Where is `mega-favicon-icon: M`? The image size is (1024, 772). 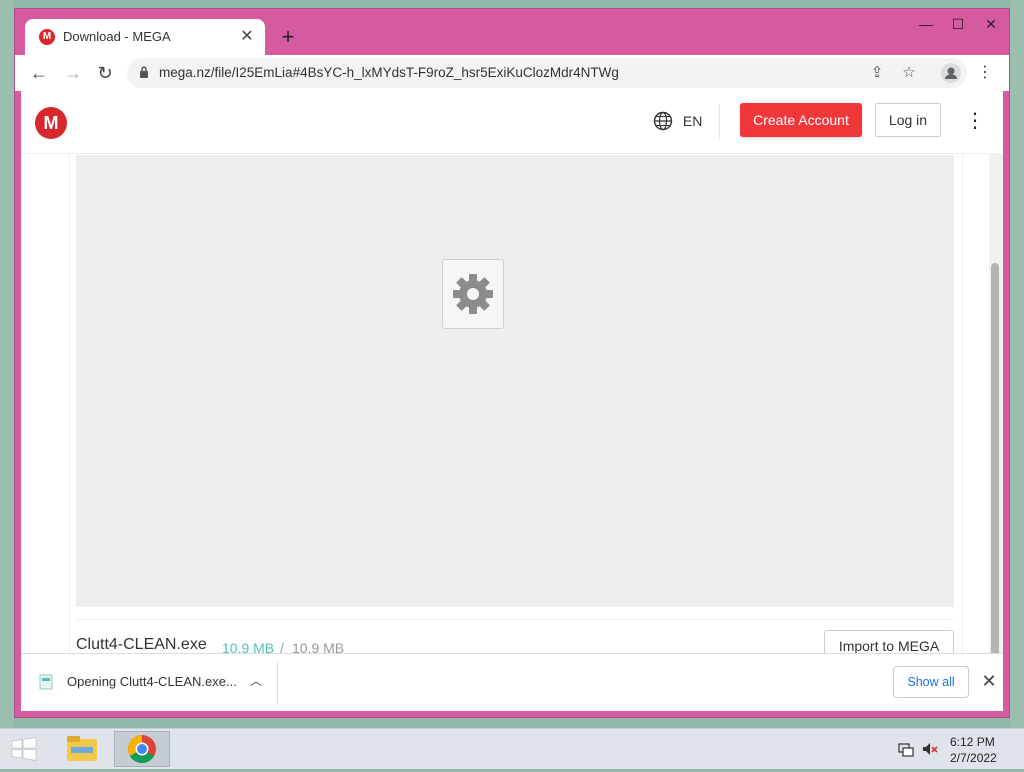
mega-favicon-icon: M is located at coordinates (47, 37).